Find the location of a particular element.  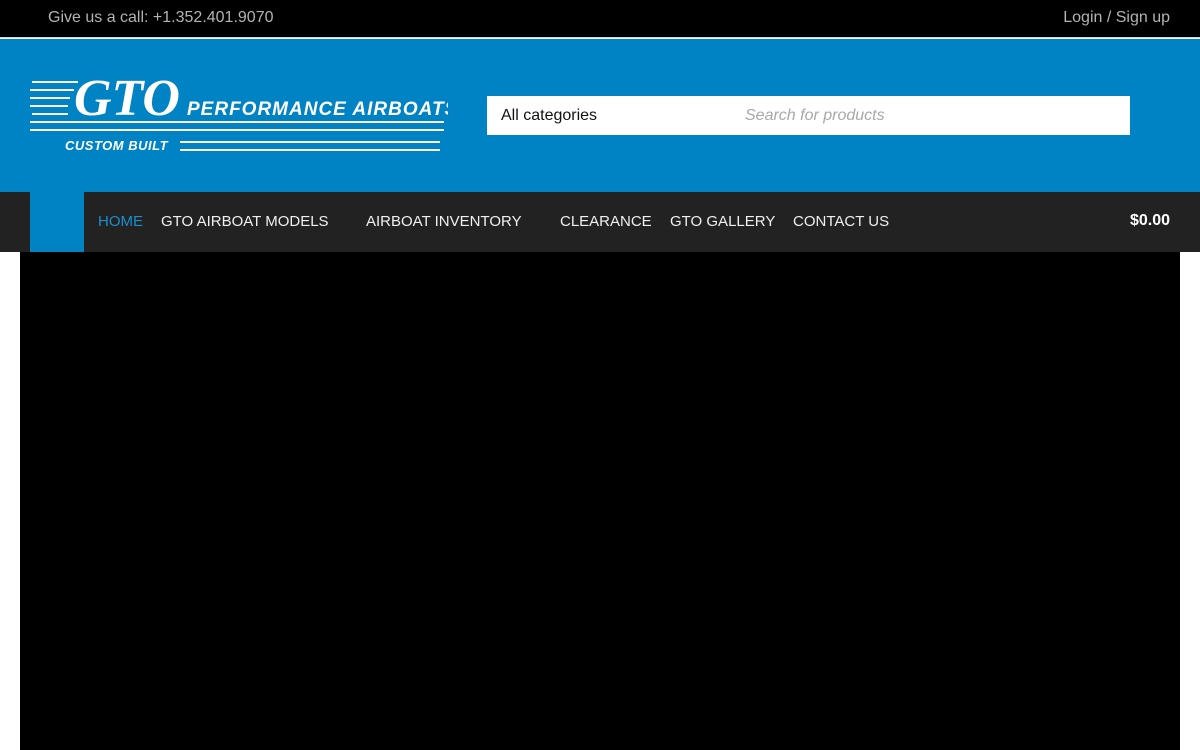

cart-total-button: $0.00 is located at coordinates (1150, 221).